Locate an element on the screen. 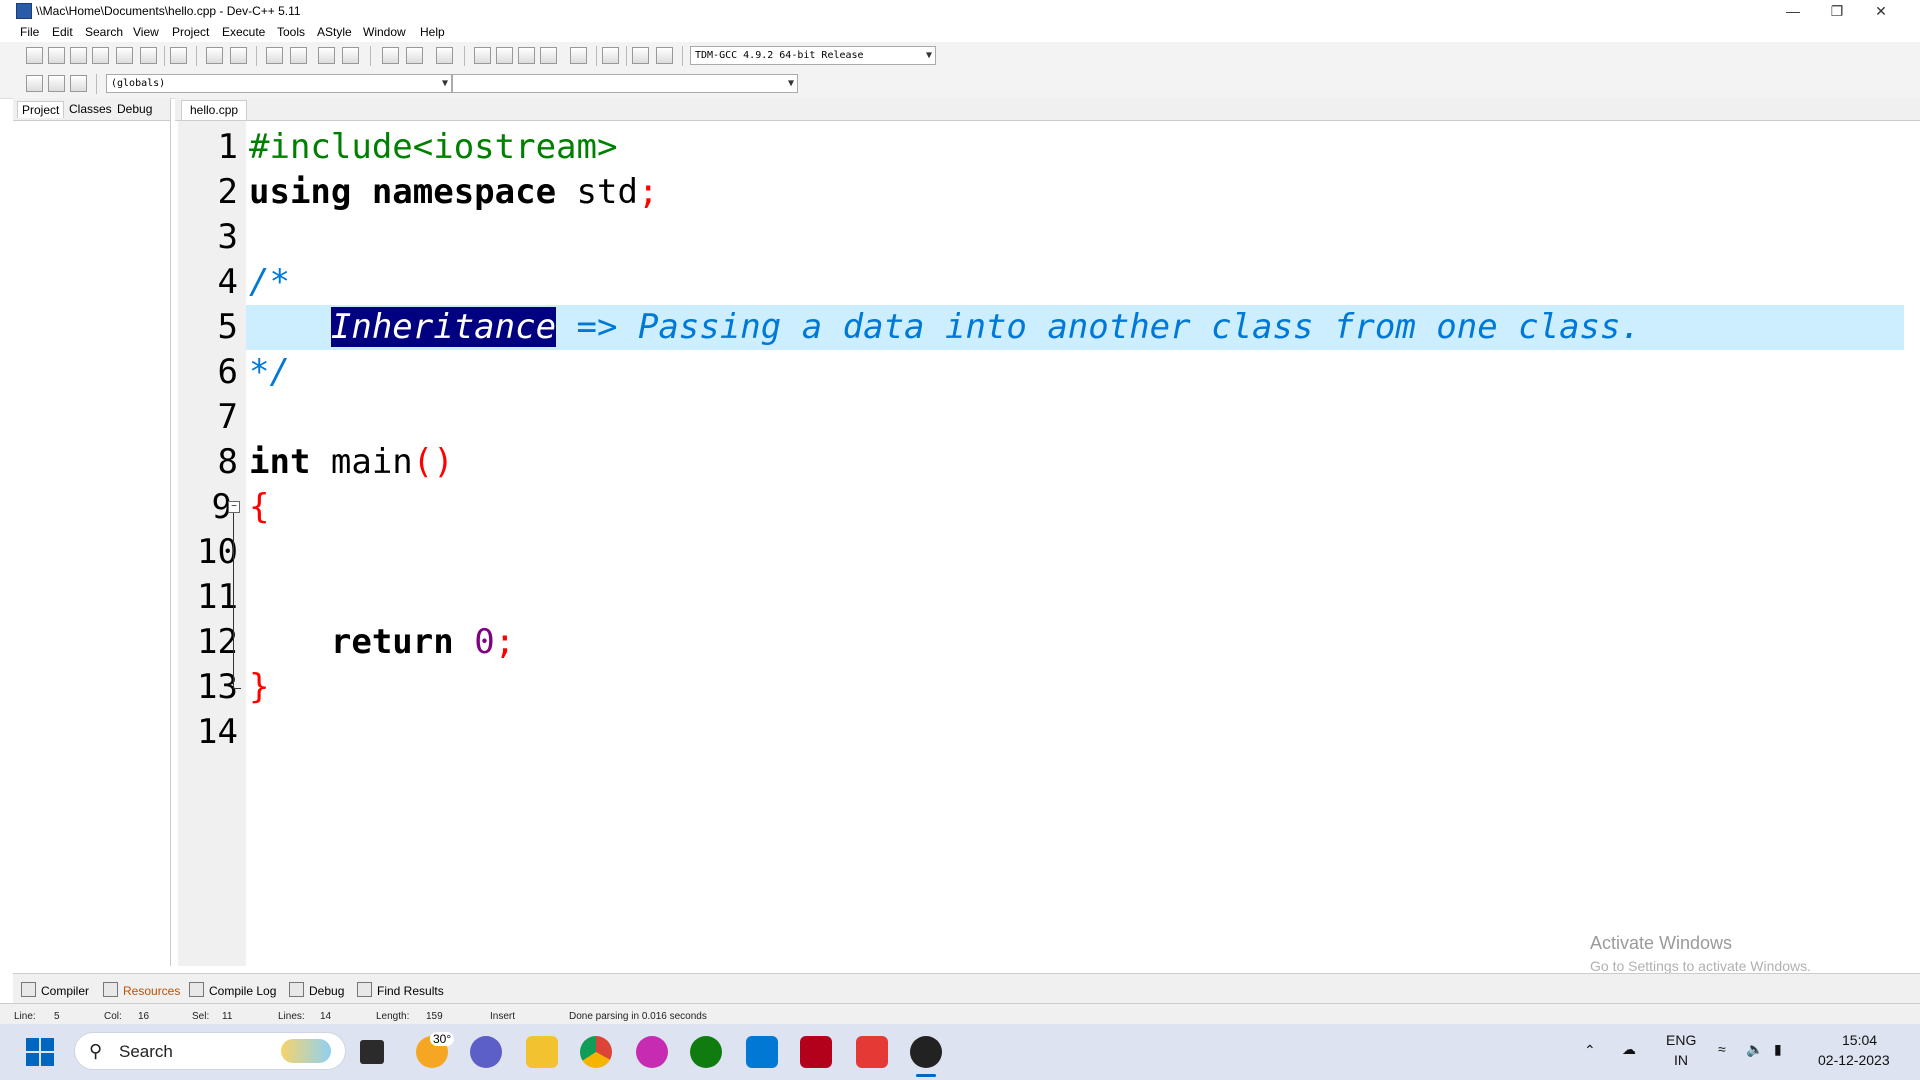 This screenshot has width=1920, height=1080. code-line-12: return 0; is located at coordinates (382, 642).